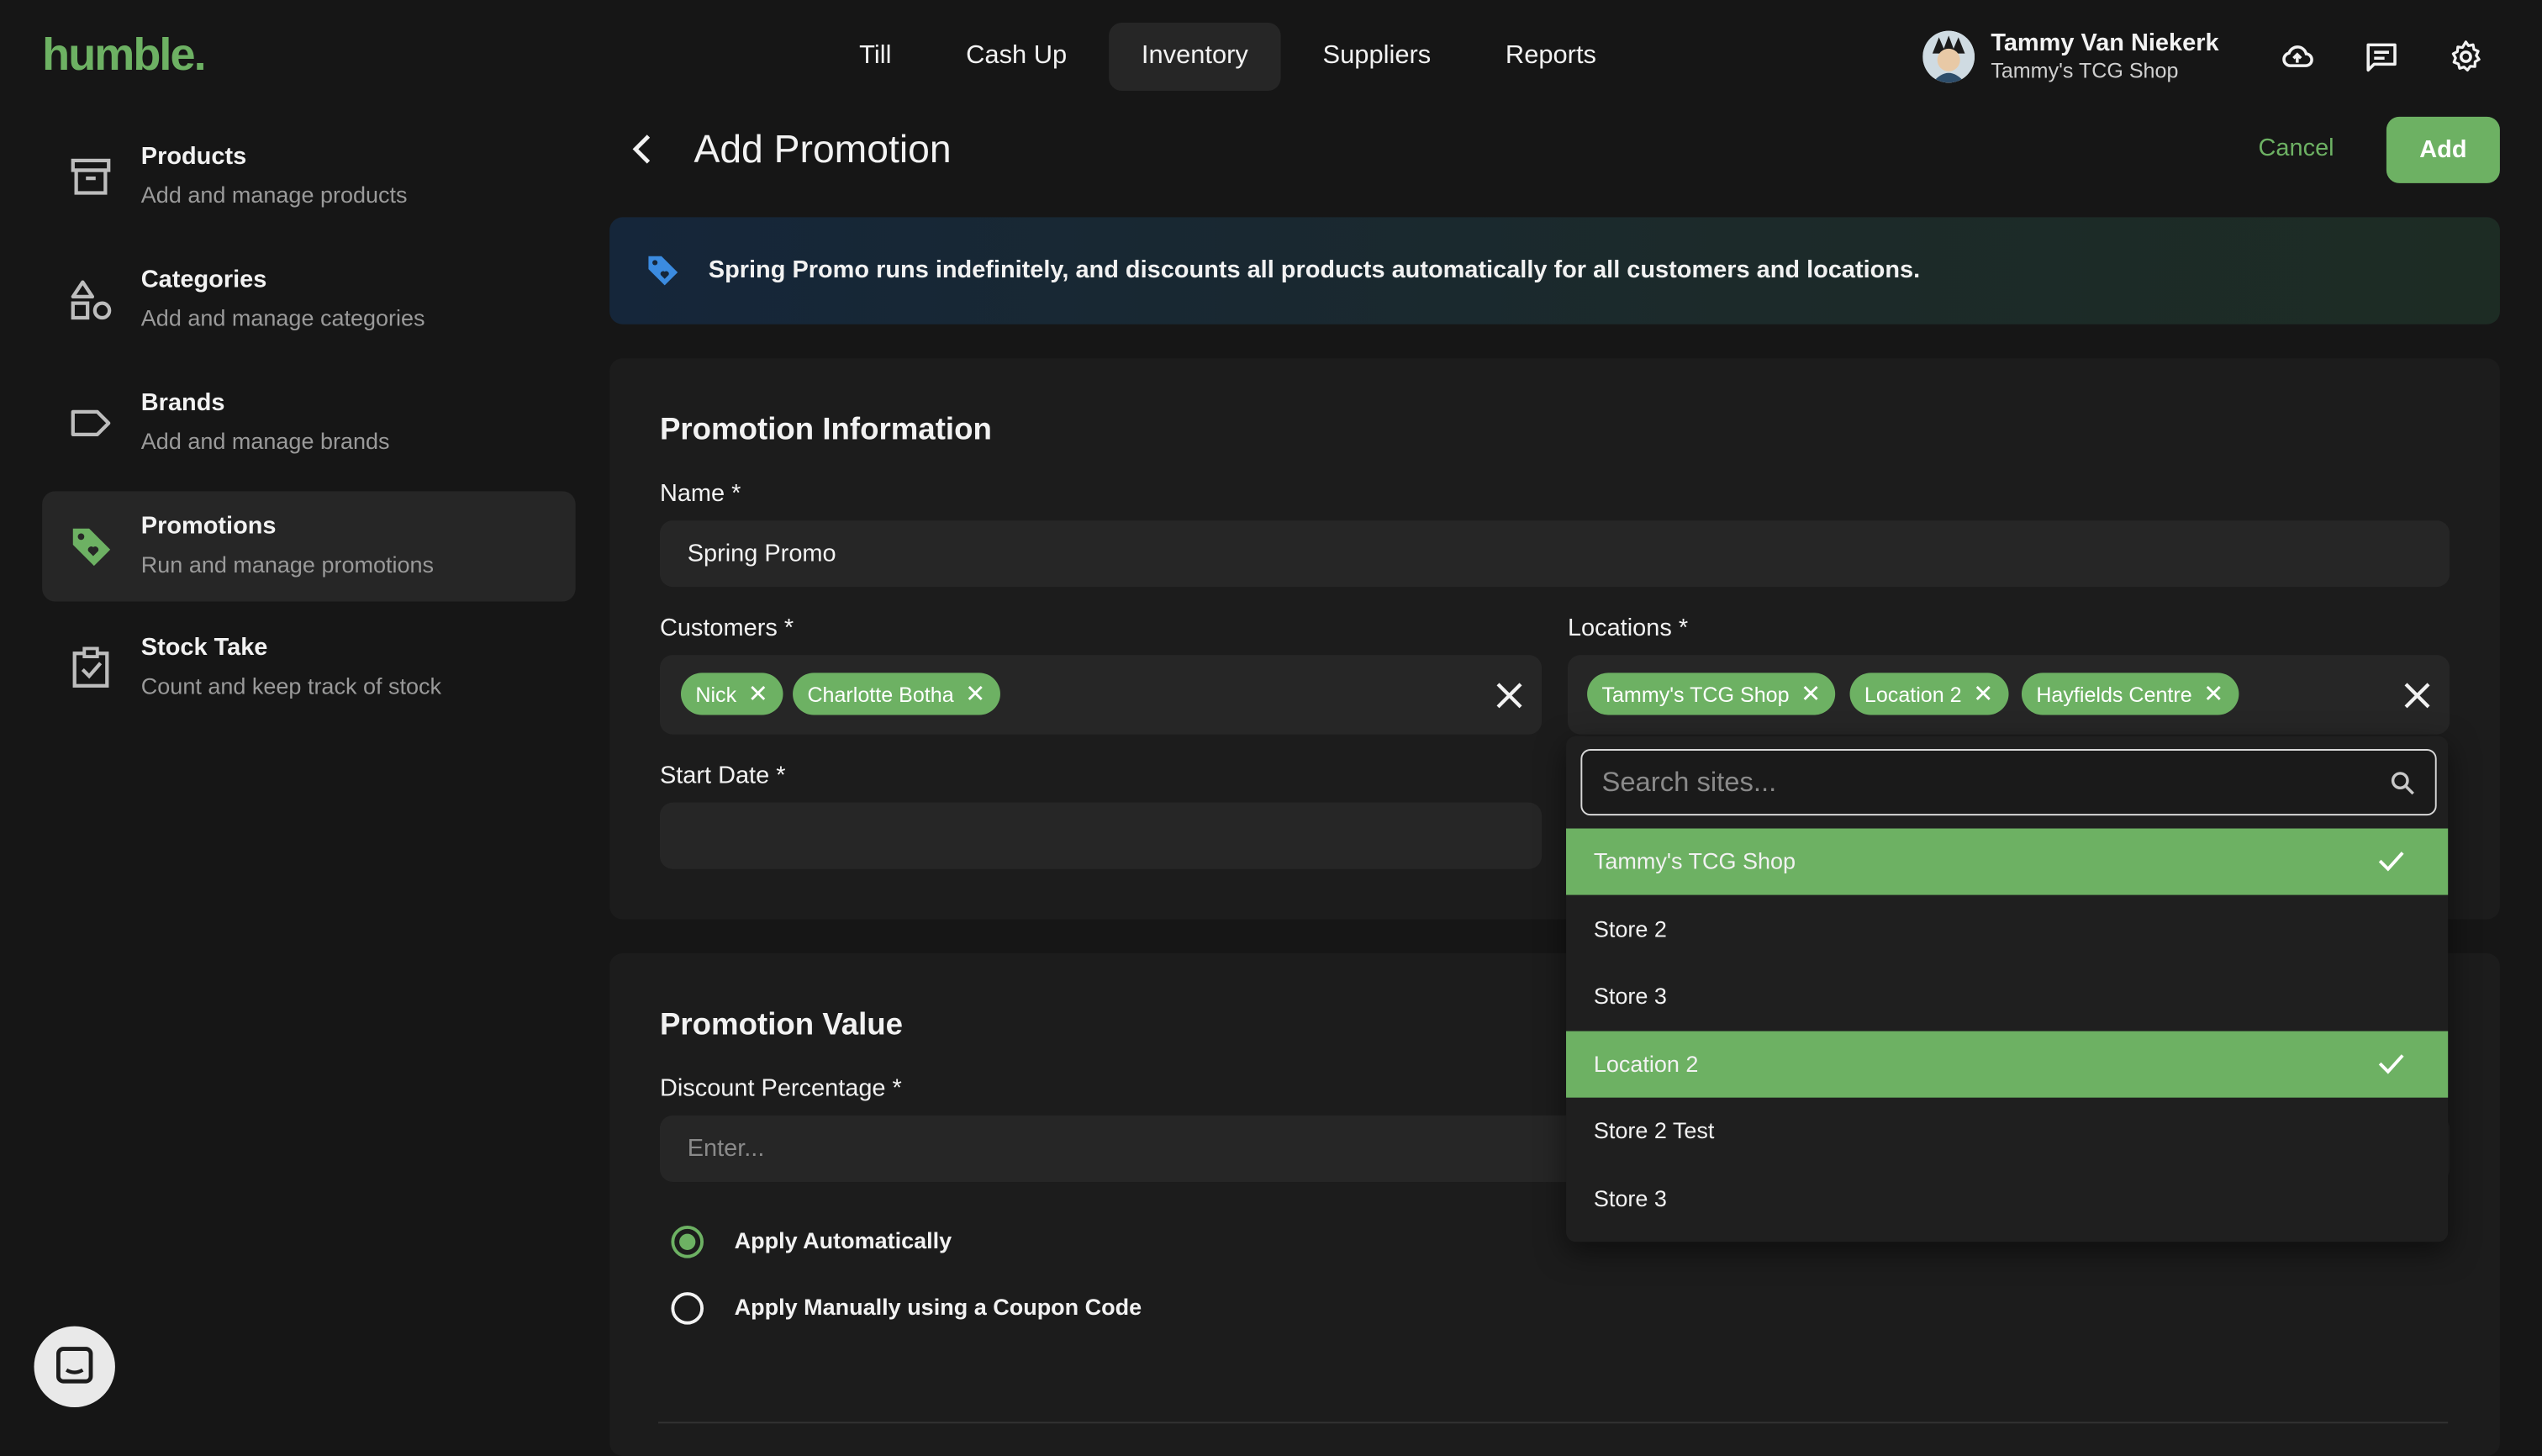 The height and width of the screenshot is (1456, 2542). What do you see at coordinates (880, 693) in the screenshot?
I see `chip-label: Charlotte Botha` at bounding box center [880, 693].